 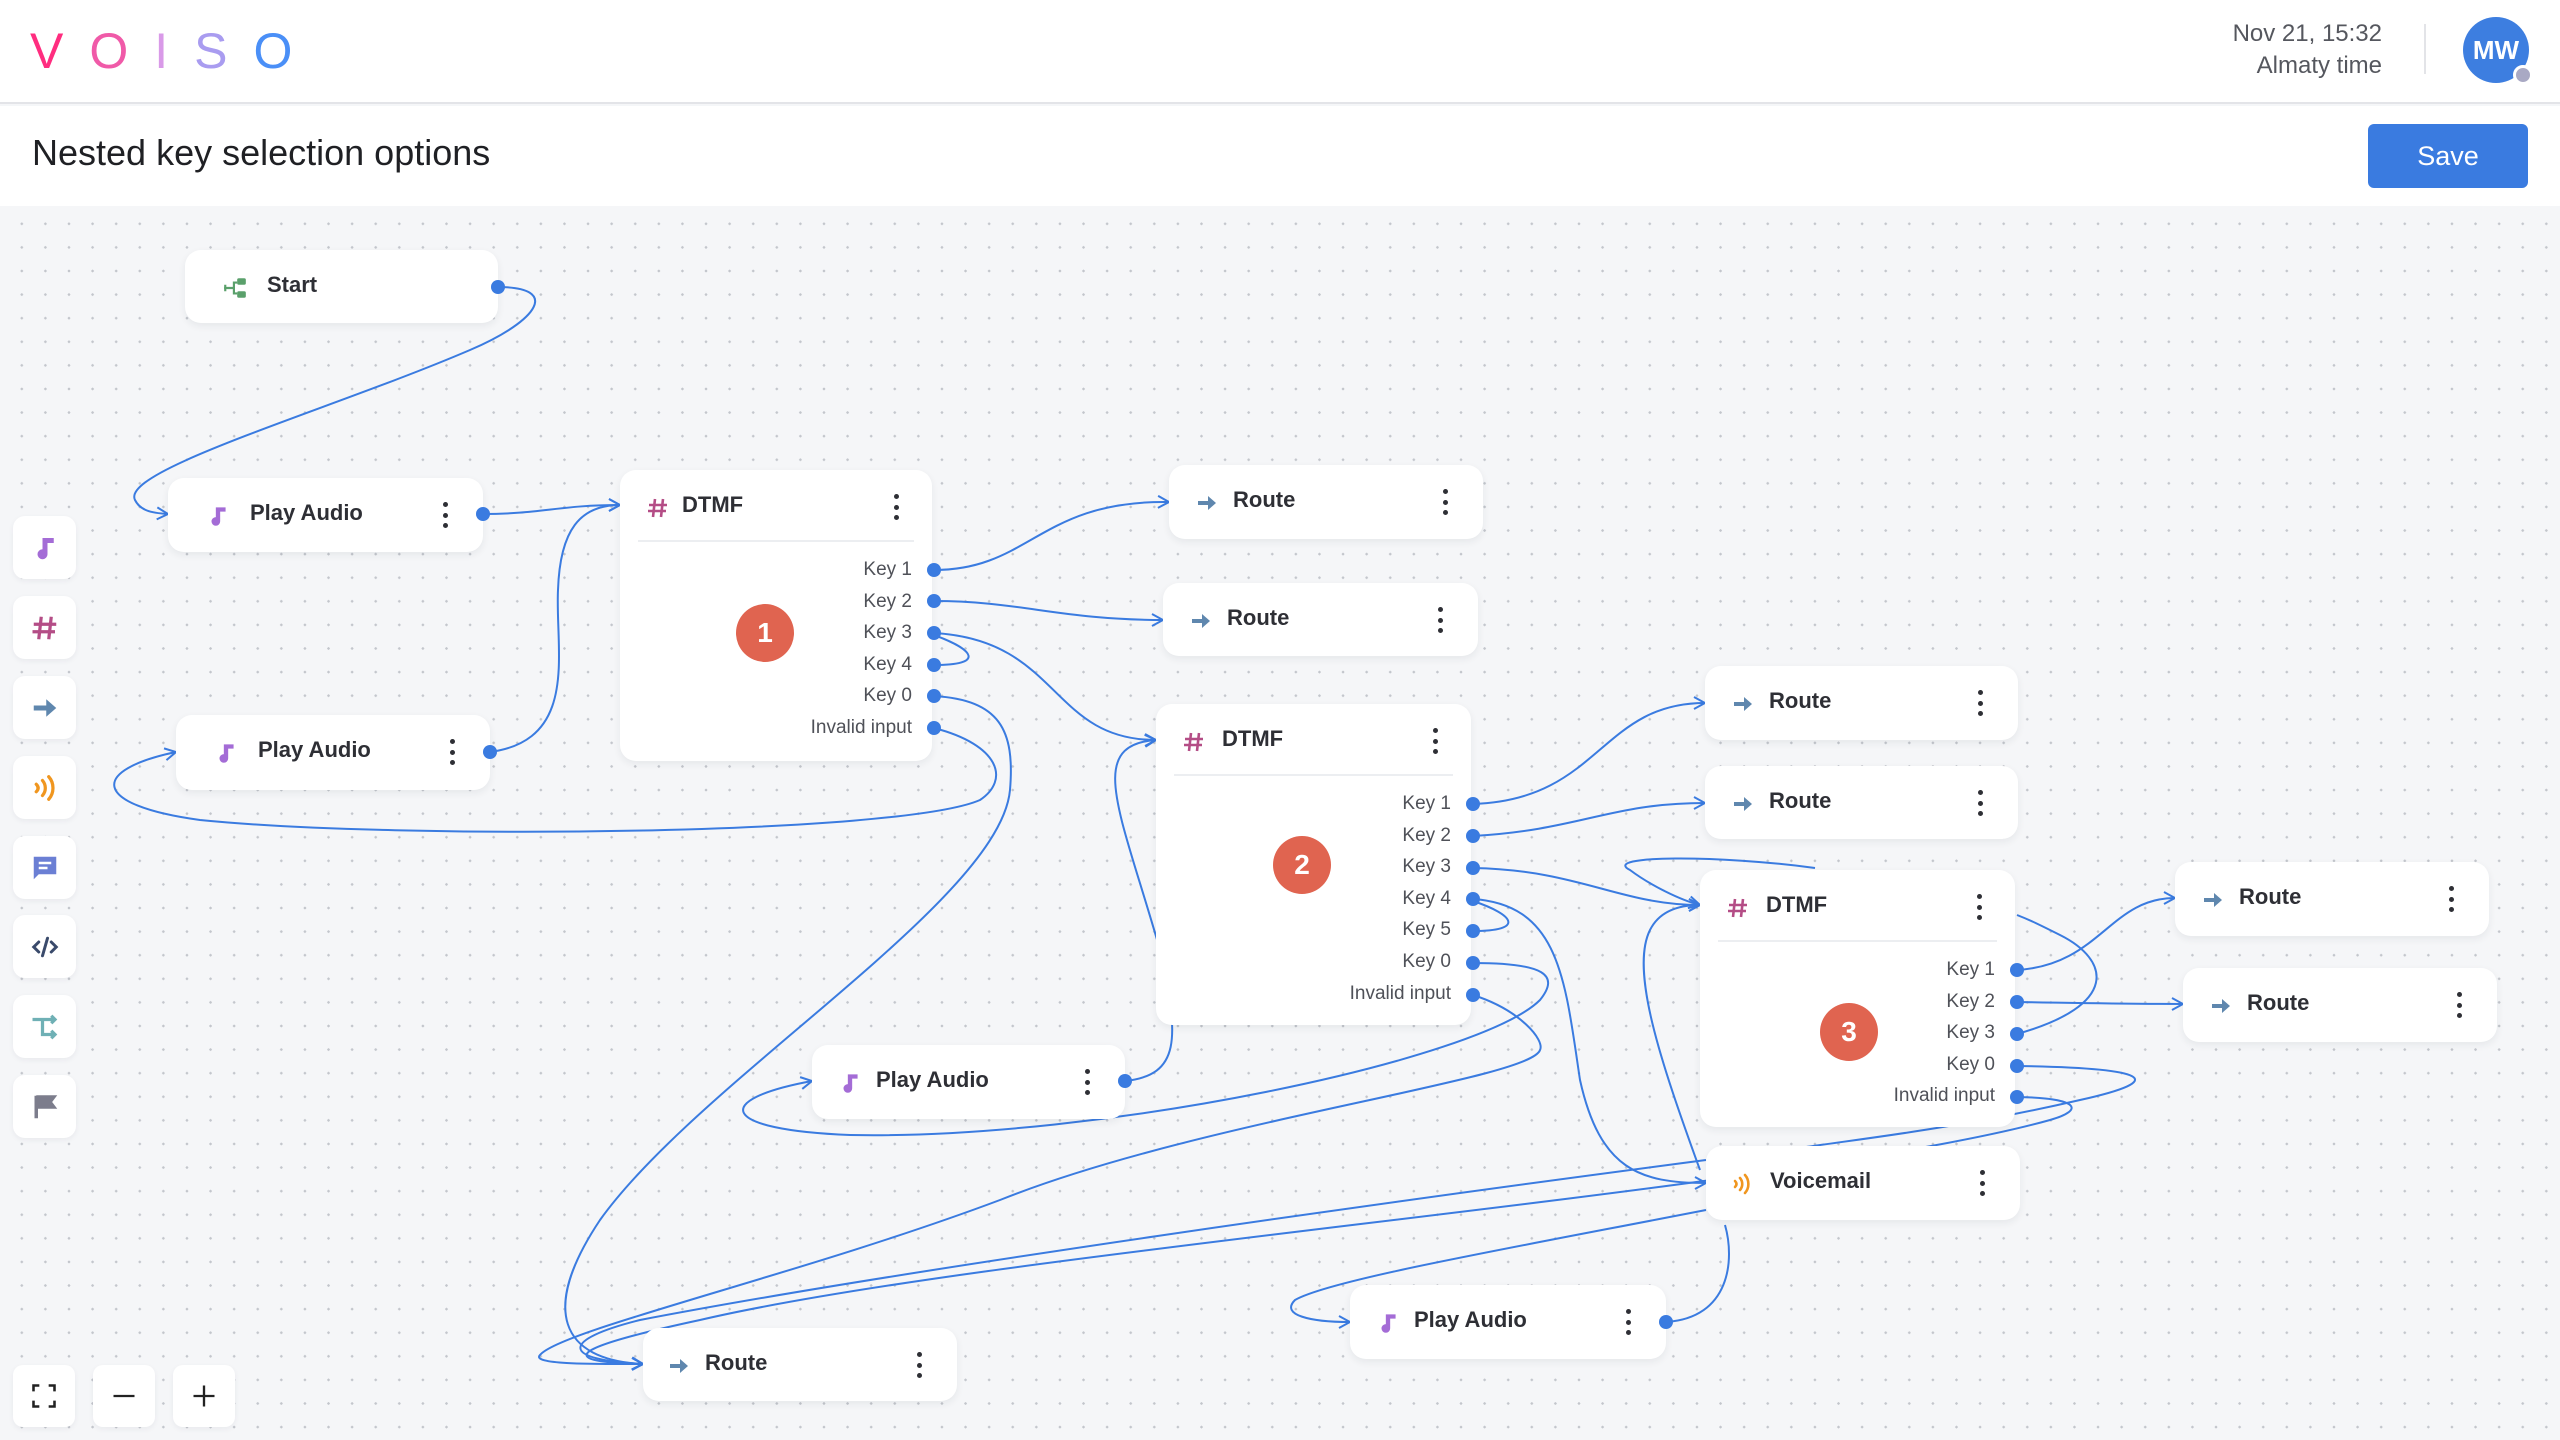 I want to click on node-label: Play Audio, so click(x=306, y=512).